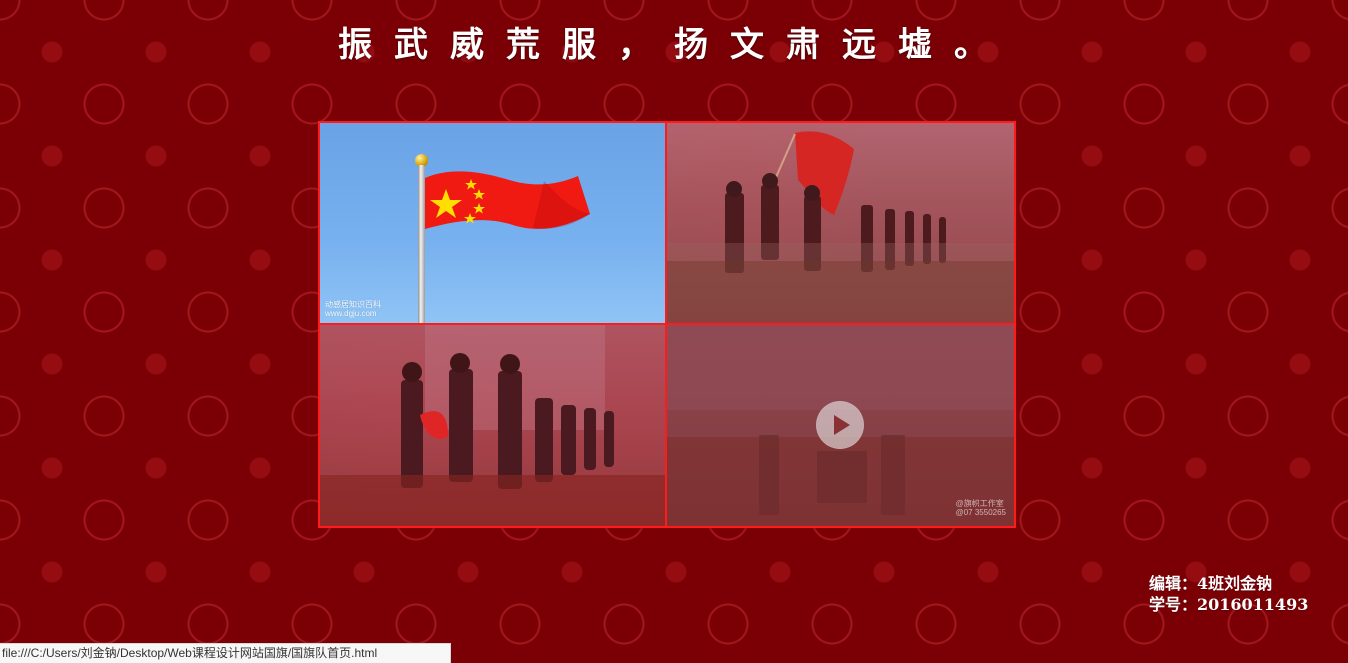 This screenshot has height=663, width=1348. I want to click on play-icon, so click(840, 425).